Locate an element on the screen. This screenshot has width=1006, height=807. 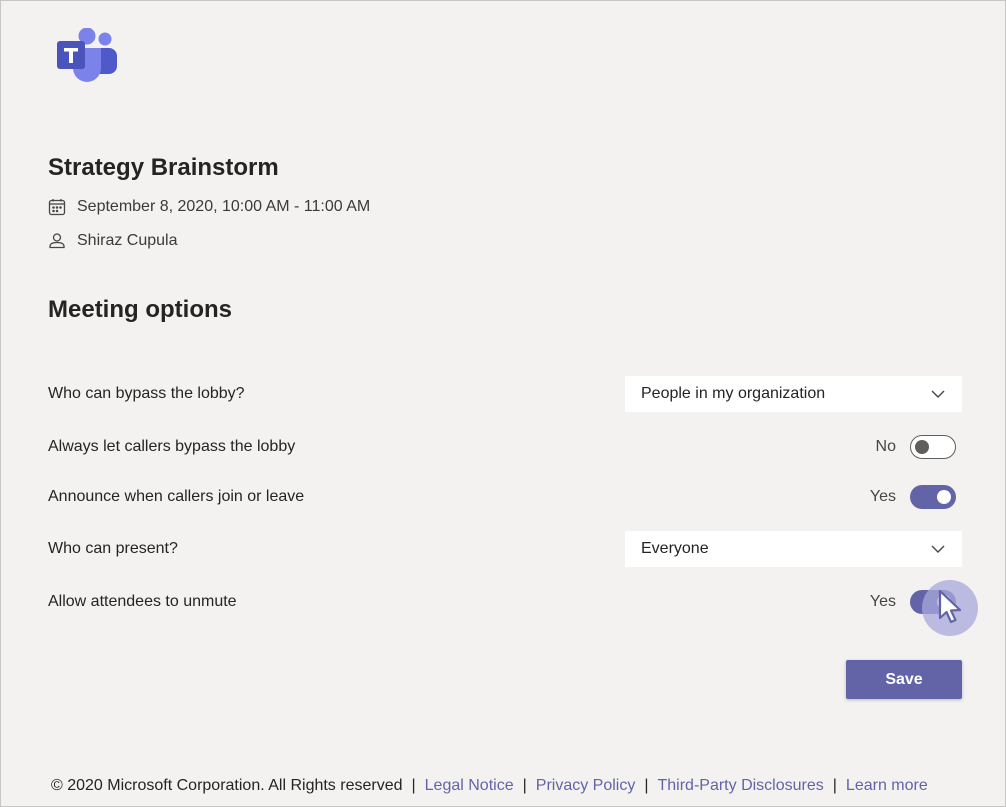
option-label: Who can bypass the lobby? is located at coordinates (146, 393).